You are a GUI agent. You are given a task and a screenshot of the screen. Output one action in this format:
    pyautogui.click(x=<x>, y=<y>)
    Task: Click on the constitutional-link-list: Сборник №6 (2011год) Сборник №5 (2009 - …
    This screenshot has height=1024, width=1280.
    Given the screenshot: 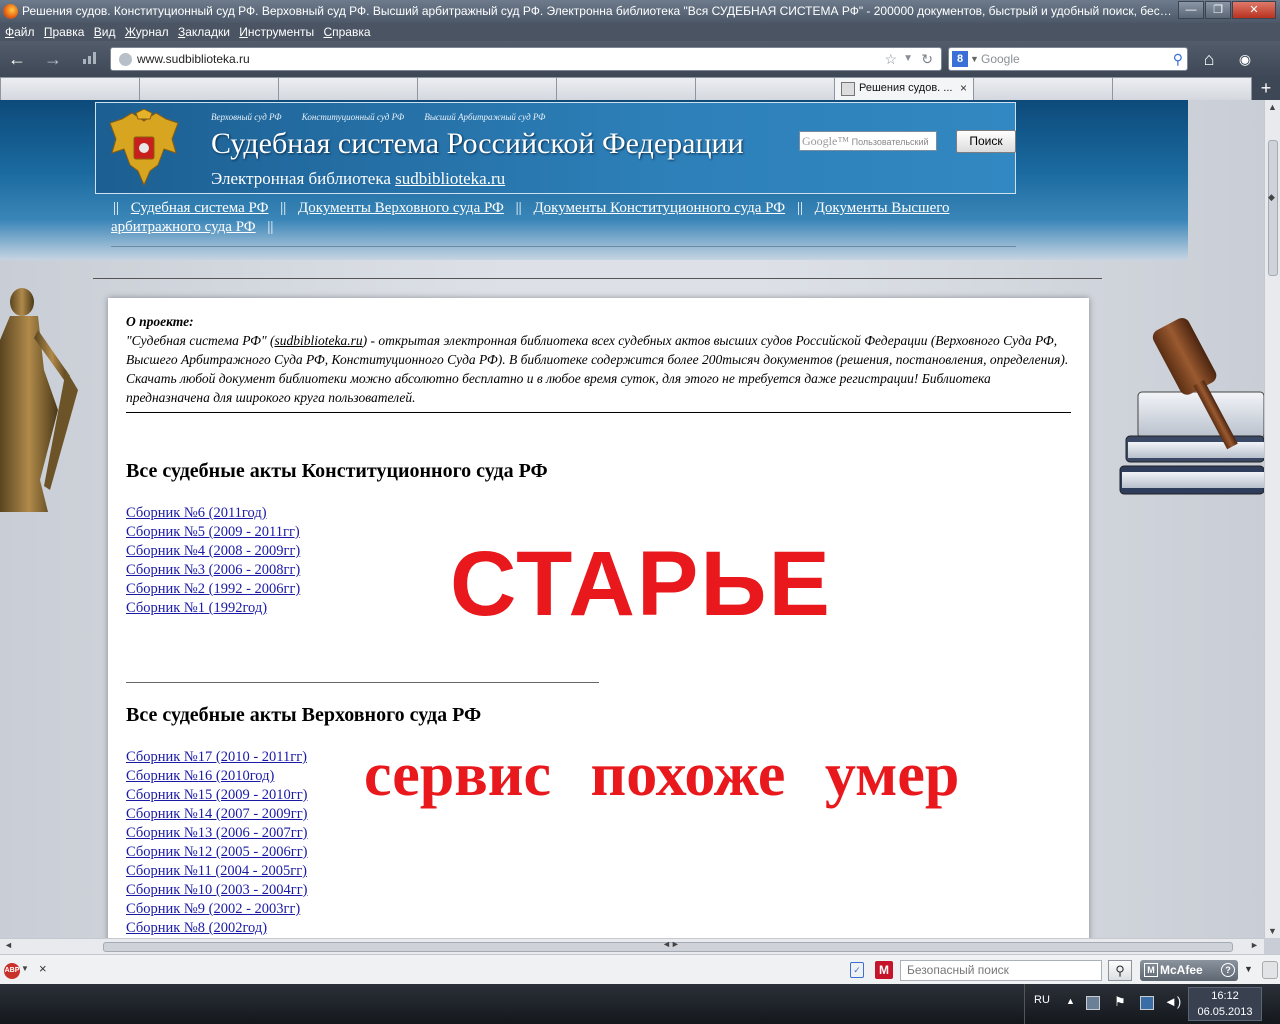 What is the action you would take?
    pyautogui.click(x=213, y=561)
    